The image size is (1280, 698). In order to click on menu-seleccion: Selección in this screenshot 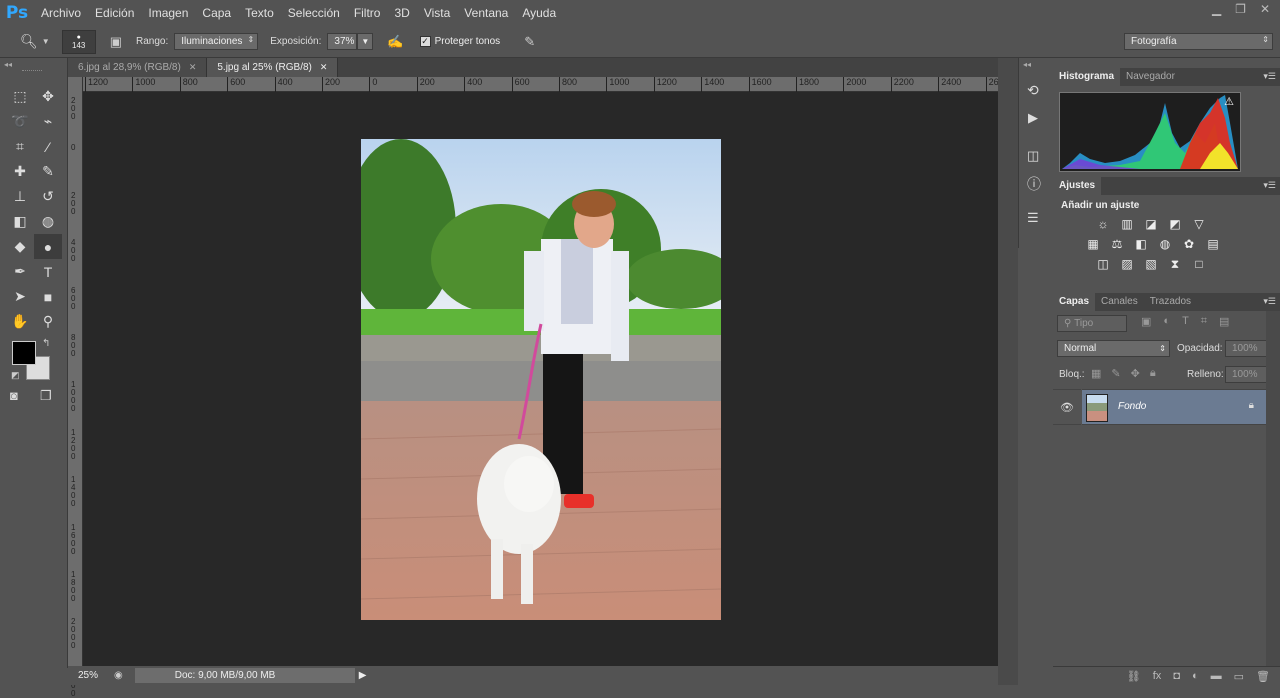, I will do `click(314, 13)`.